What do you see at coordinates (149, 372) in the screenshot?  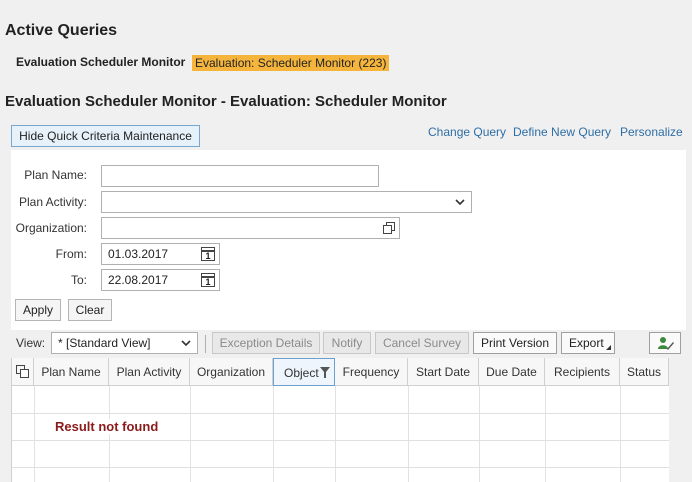 I see `column-header: Plan Activity` at bounding box center [149, 372].